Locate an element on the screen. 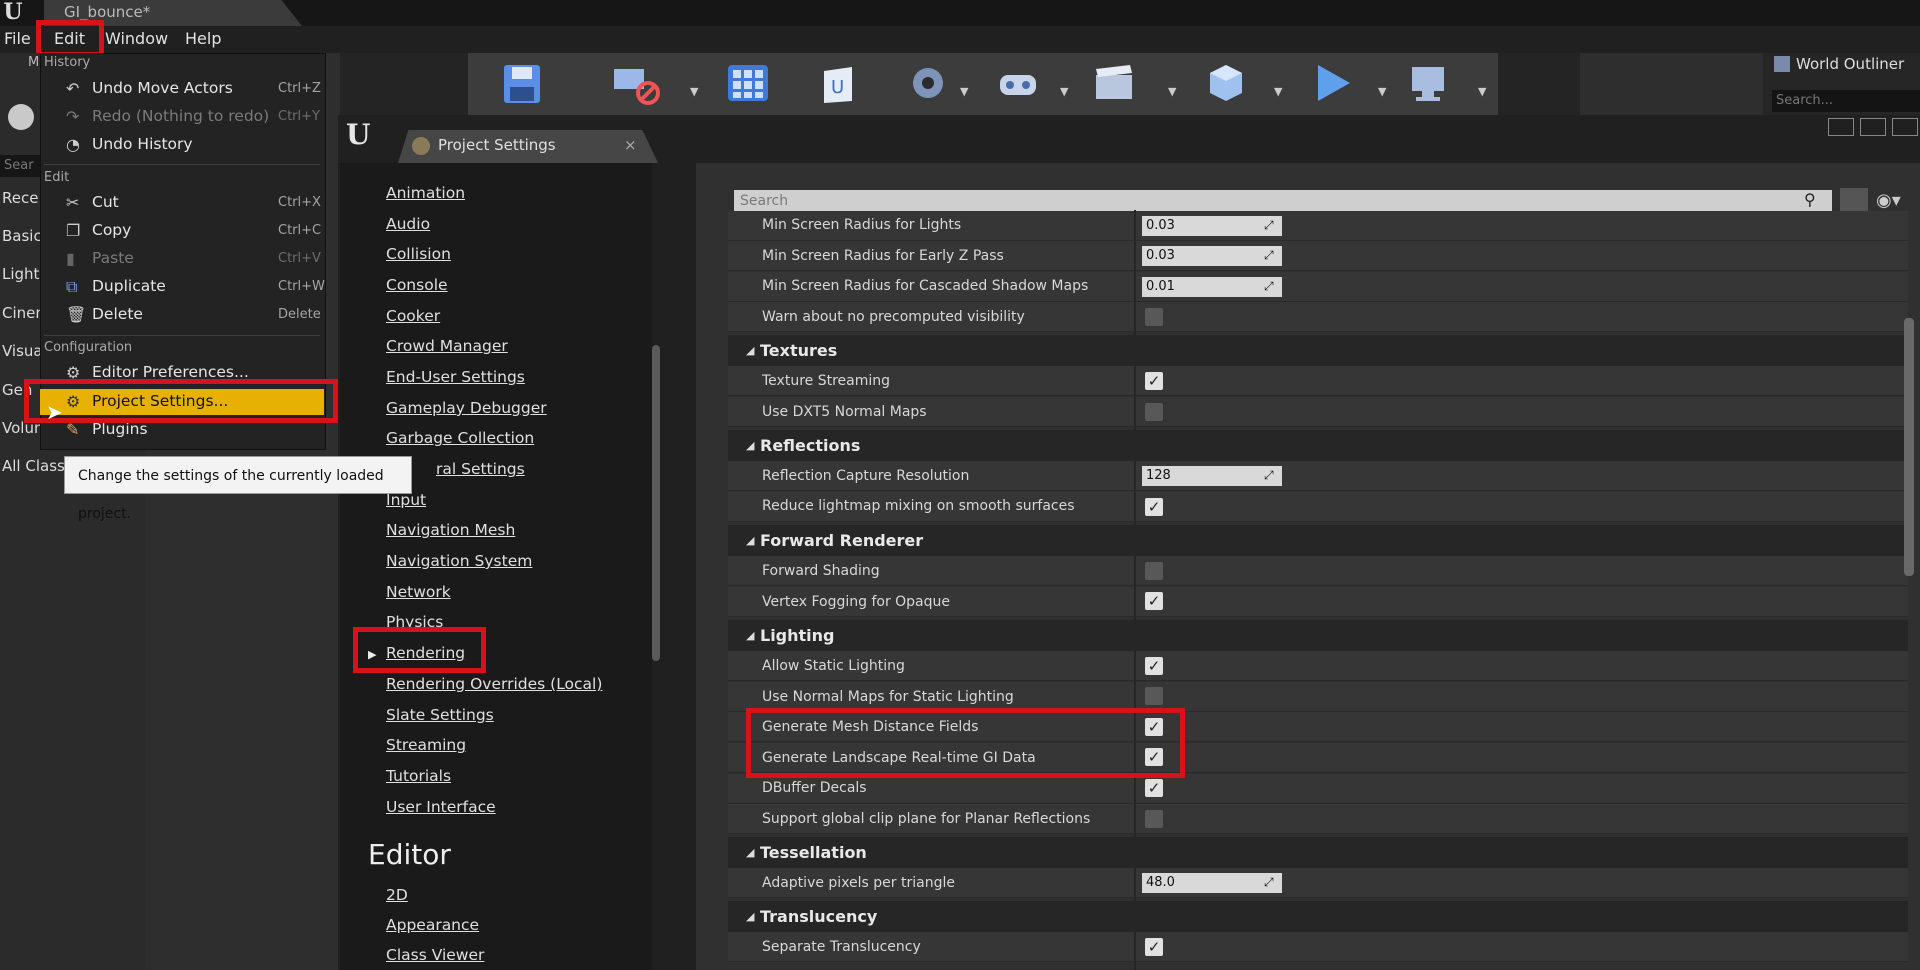 The image size is (1920, 970). nav-item-2d: 2D is located at coordinates (397, 895).